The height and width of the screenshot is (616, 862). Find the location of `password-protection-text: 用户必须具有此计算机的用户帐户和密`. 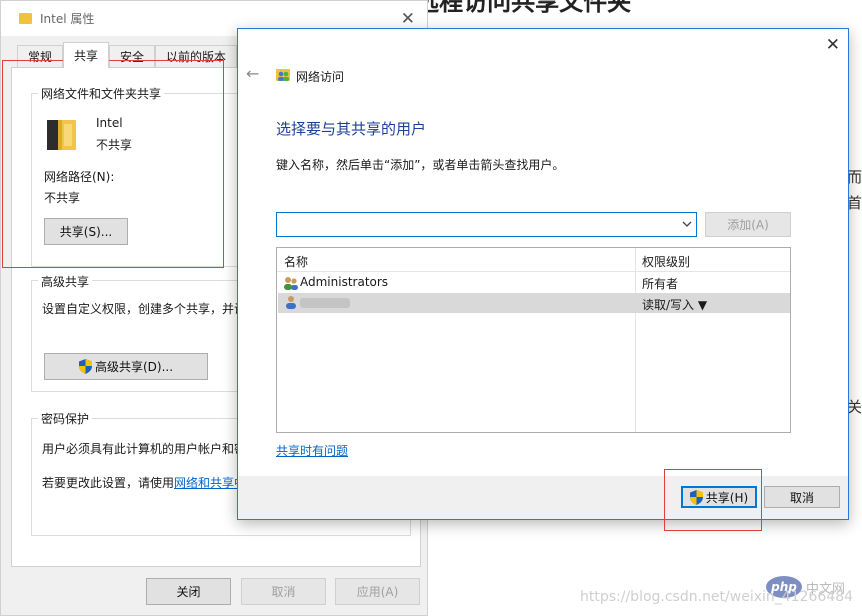

password-protection-text: 用户必须具有此计算机的用户帐户和密 is located at coordinates (144, 449).